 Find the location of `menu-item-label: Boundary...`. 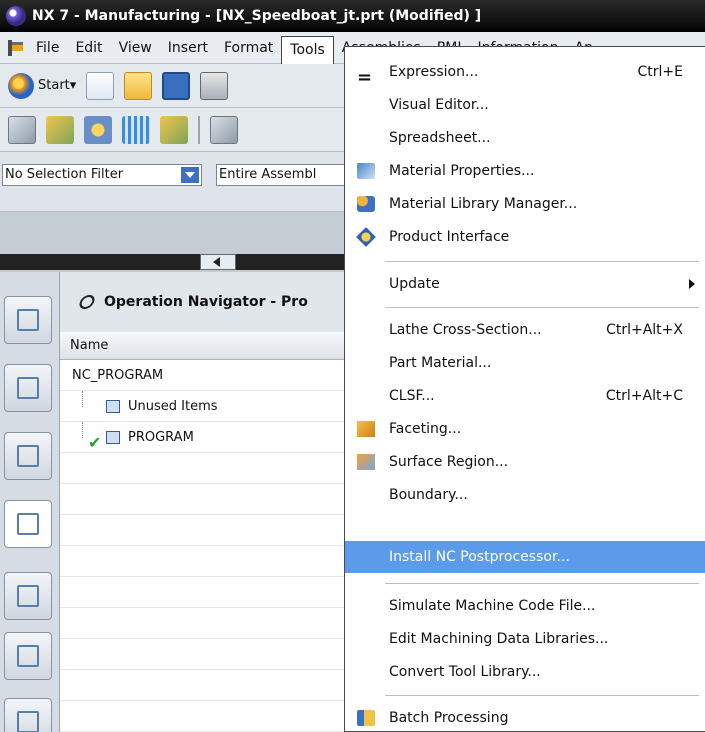

menu-item-label: Boundary... is located at coordinates (428, 495).